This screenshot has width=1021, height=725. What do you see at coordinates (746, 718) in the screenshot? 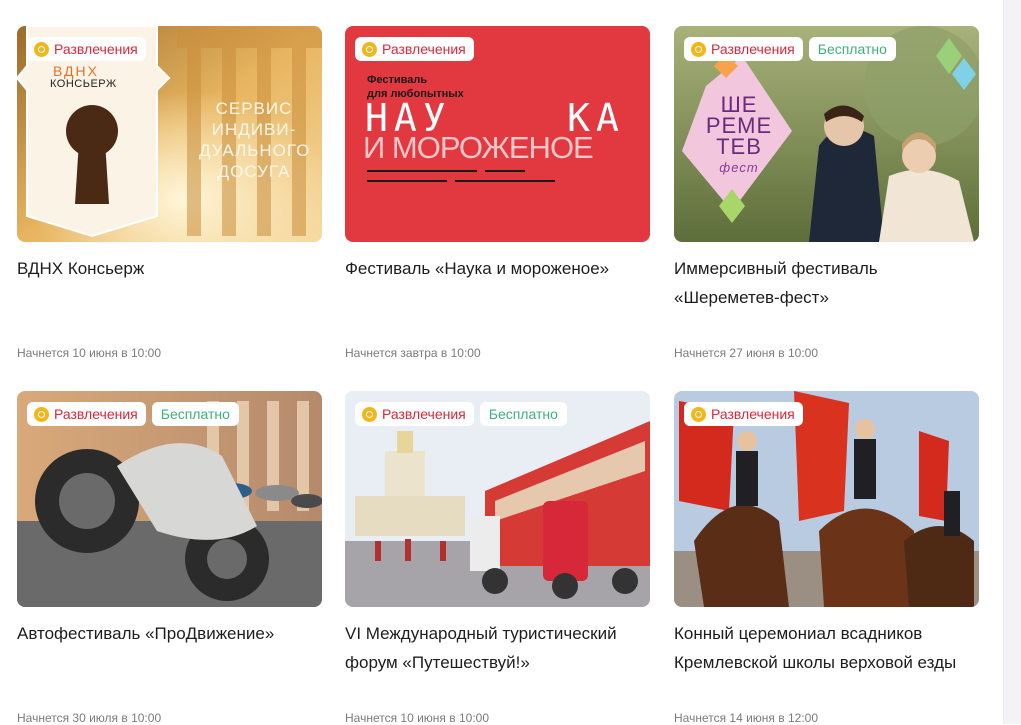
I see `event-date: Начнется 14 июня в 12:00` at bounding box center [746, 718].